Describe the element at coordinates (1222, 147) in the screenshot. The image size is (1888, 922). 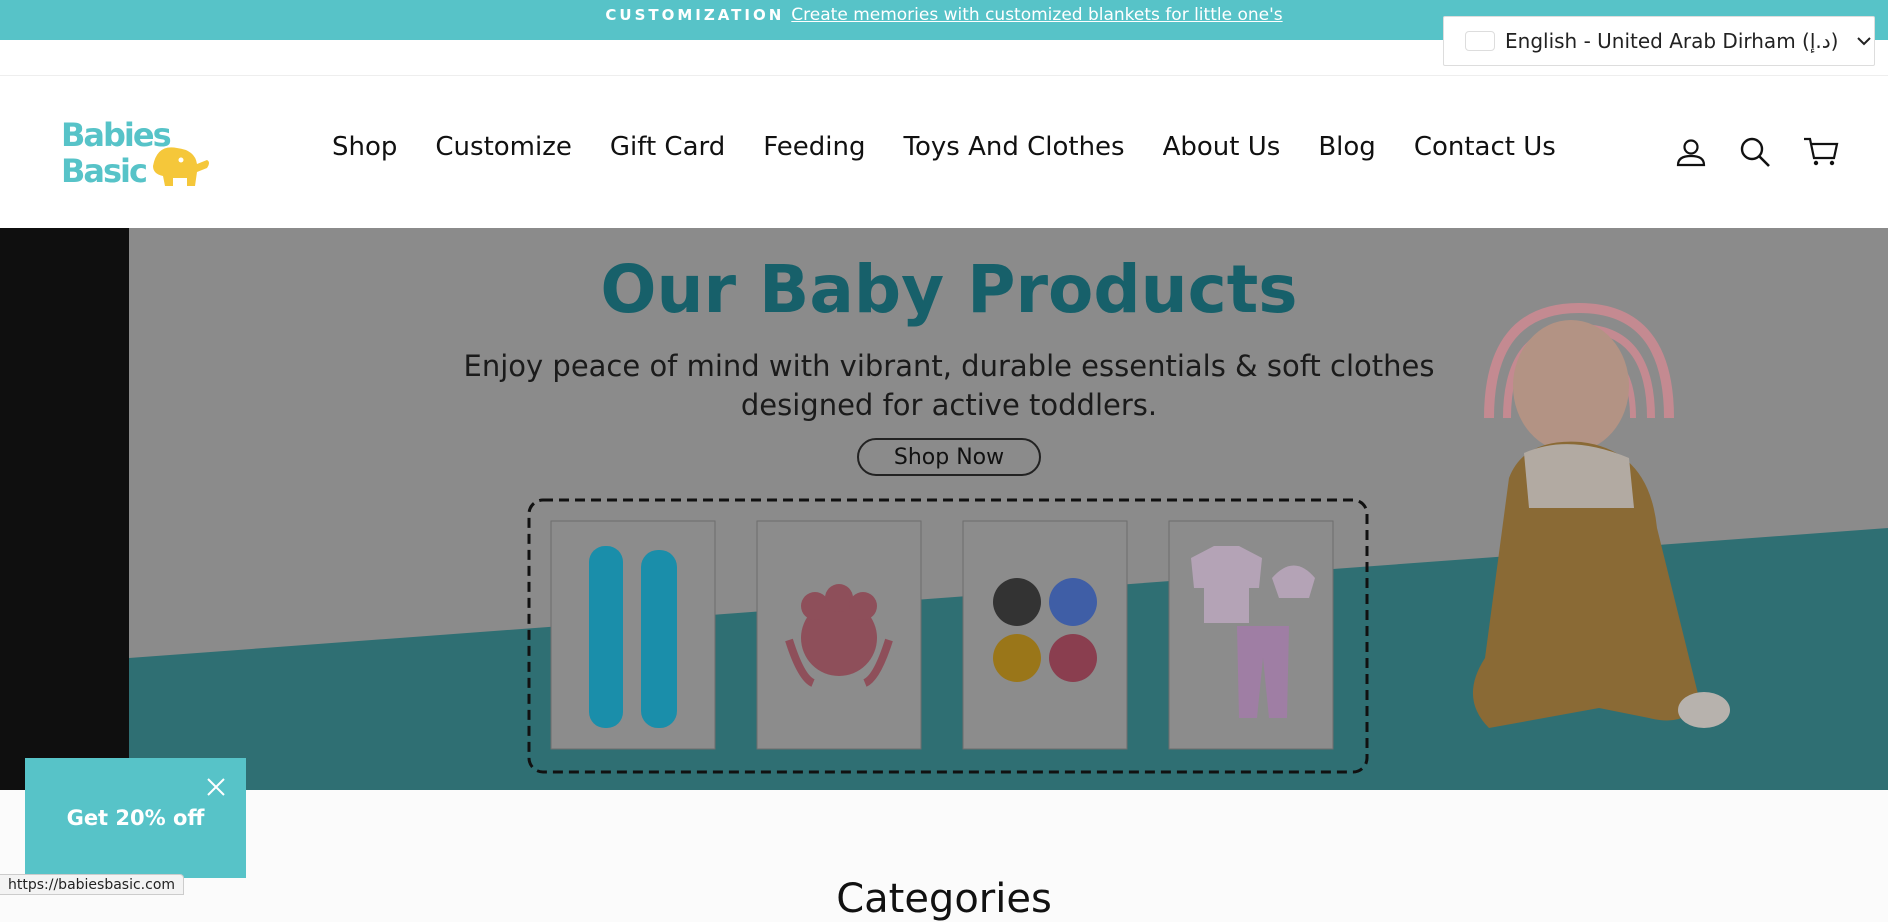
I see `nav-item-about-us: About Us` at that location.